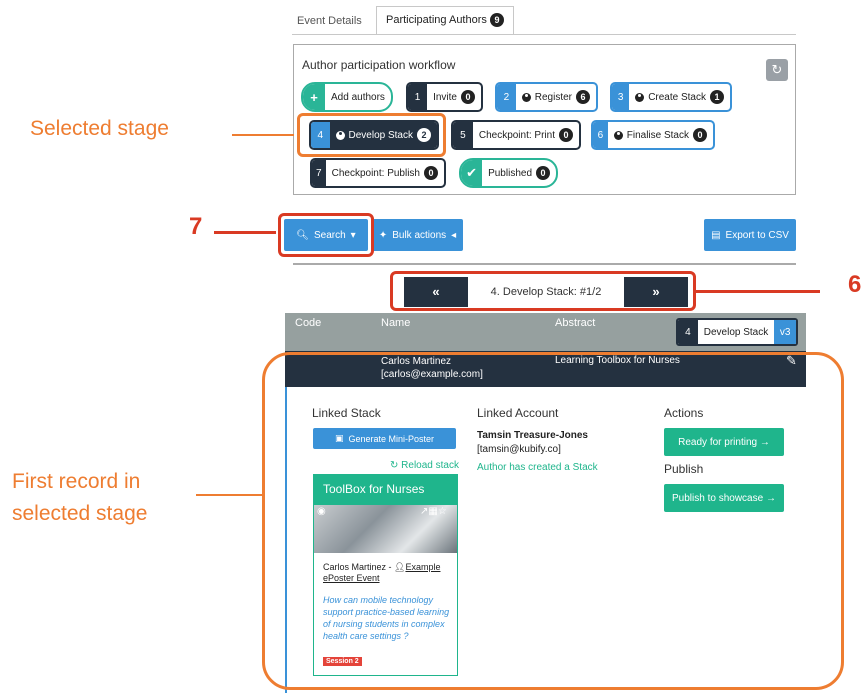  I want to click on refresh-button: ↻, so click(777, 70).